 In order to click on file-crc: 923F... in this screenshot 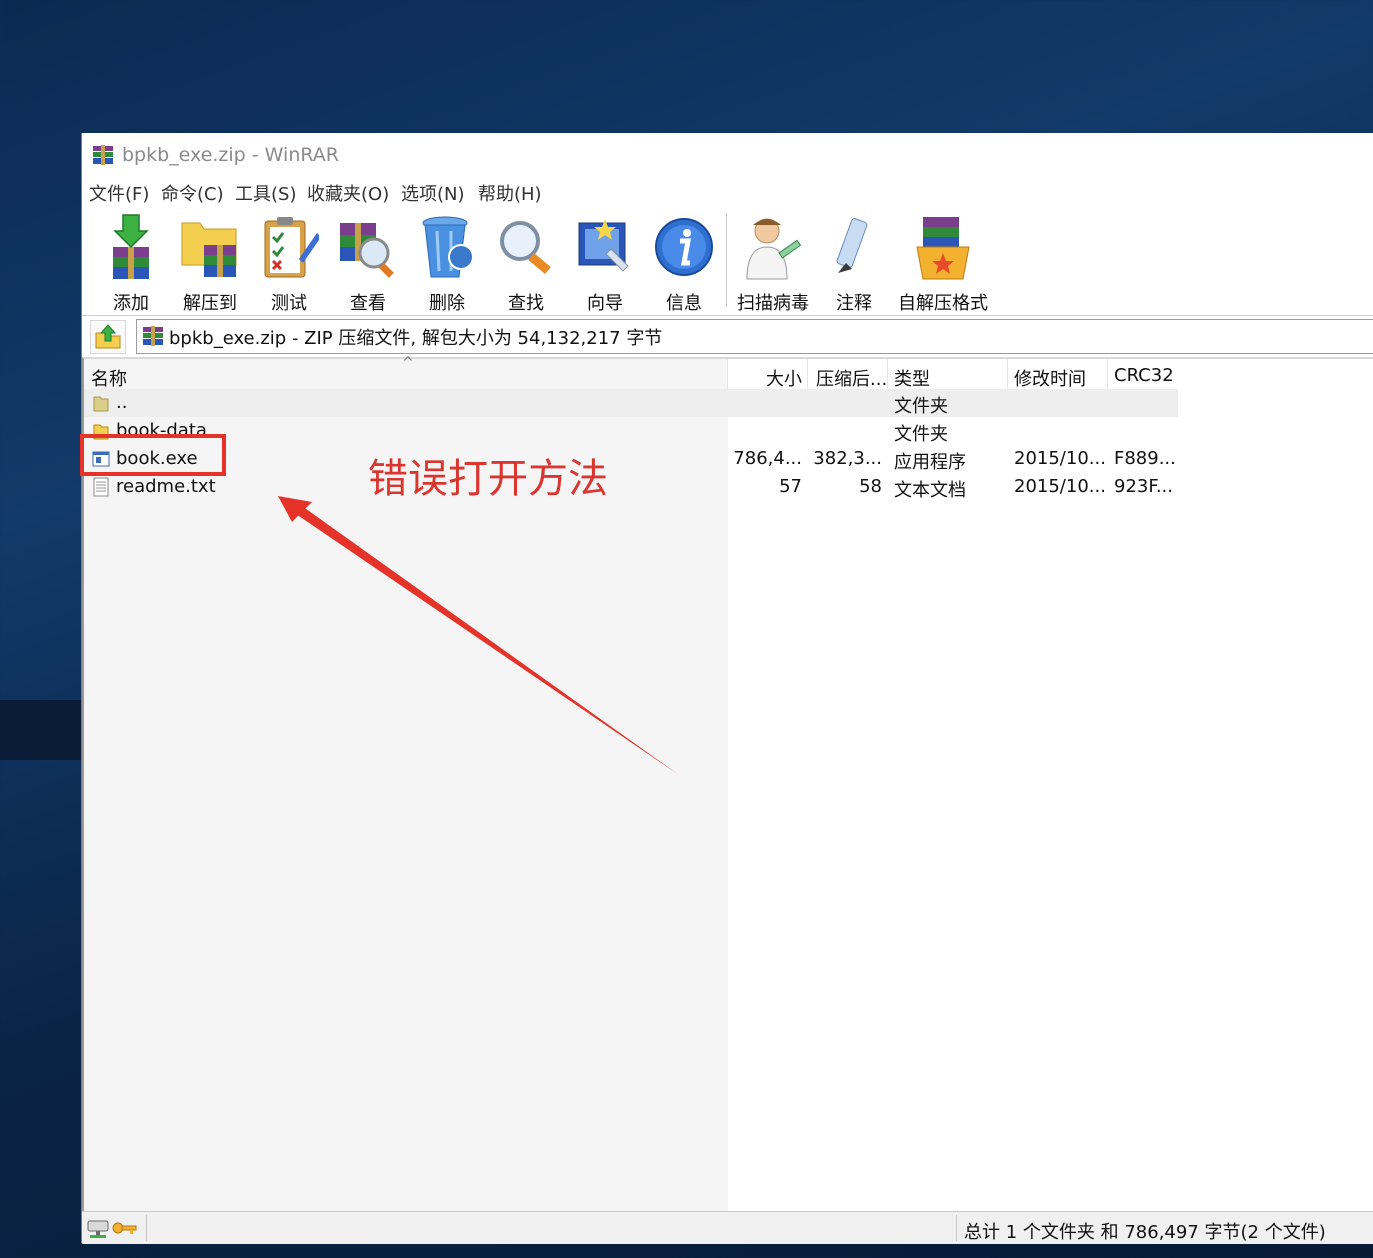, I will do `click(1143, 486)`.